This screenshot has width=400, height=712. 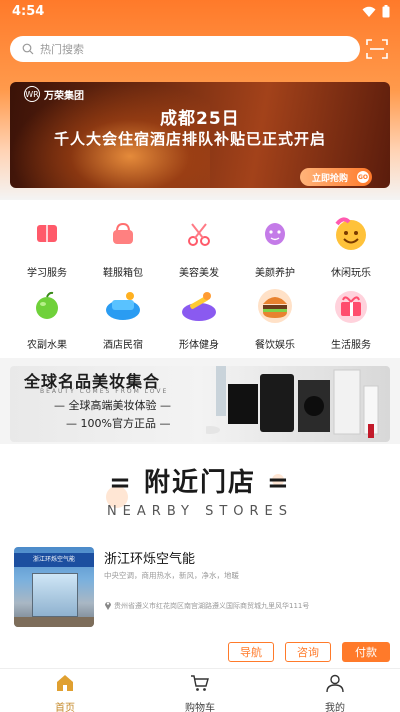 I want to click on category-item-leisure: 休闲玩乐, so click(x=351, y=246).